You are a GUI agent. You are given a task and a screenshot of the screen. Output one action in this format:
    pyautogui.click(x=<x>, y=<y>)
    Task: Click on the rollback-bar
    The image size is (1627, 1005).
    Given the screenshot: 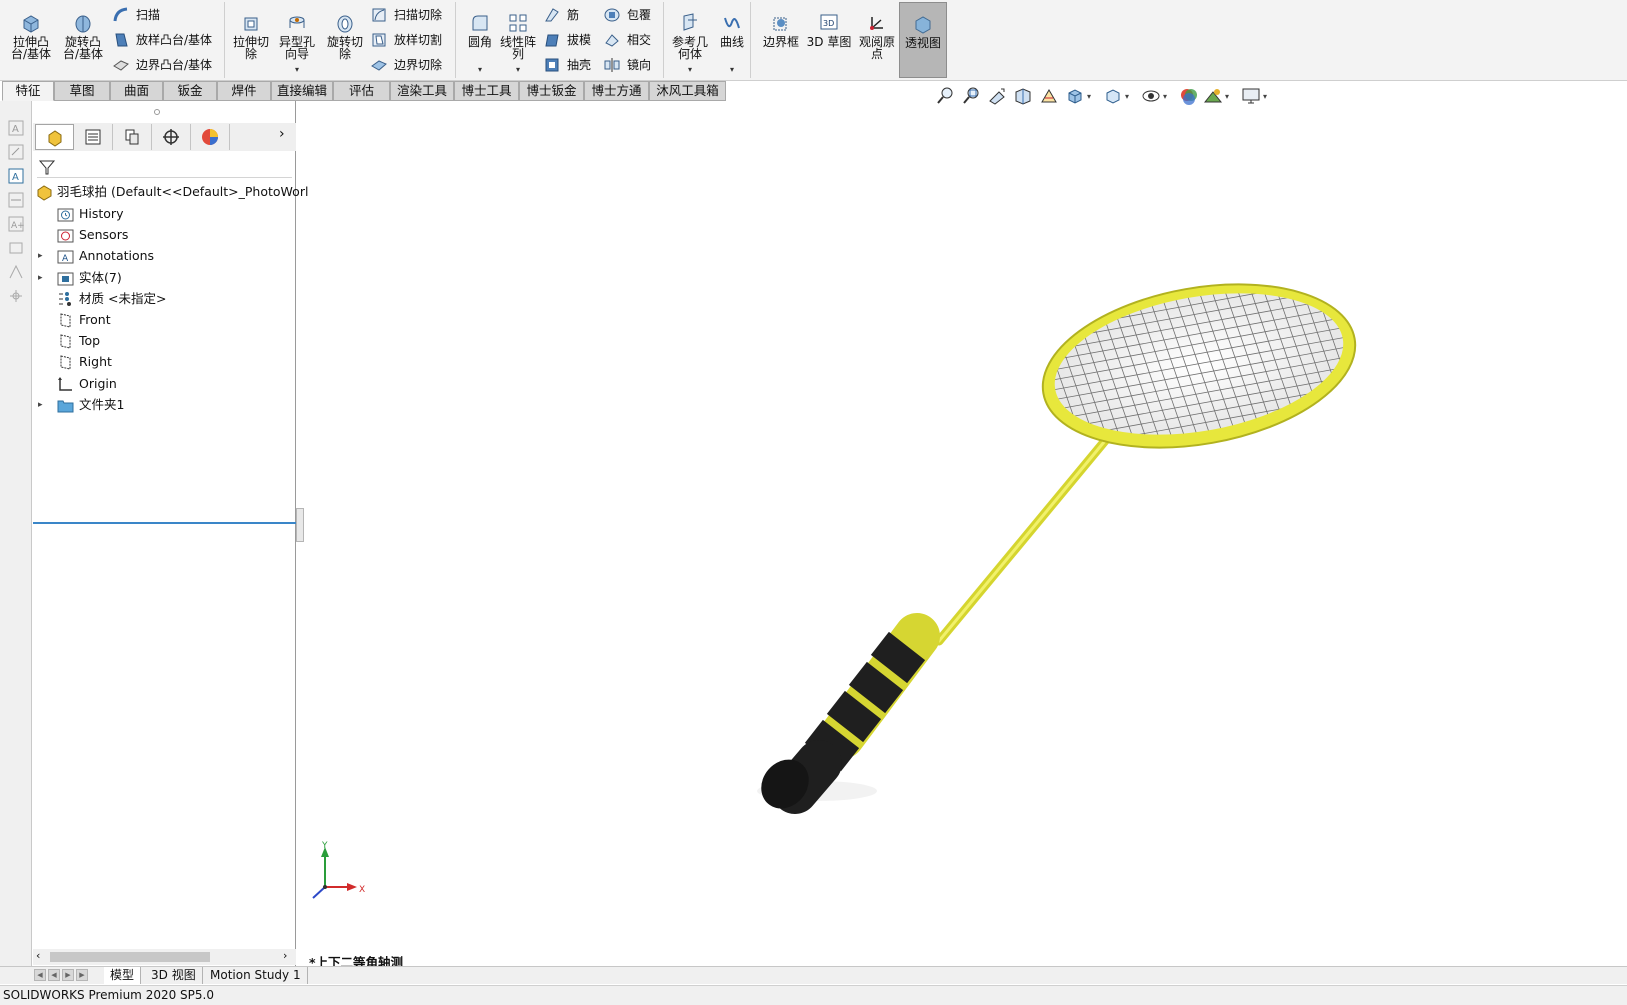 What is the action you would take?
    pyautogui.click(x=164, y=523)
    